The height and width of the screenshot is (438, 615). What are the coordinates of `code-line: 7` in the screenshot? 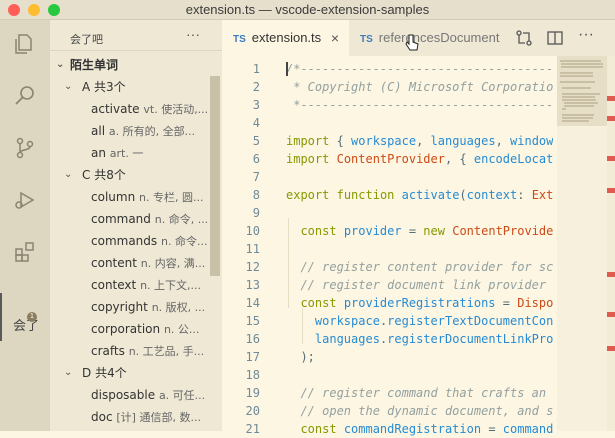 It's located at (418, 177).